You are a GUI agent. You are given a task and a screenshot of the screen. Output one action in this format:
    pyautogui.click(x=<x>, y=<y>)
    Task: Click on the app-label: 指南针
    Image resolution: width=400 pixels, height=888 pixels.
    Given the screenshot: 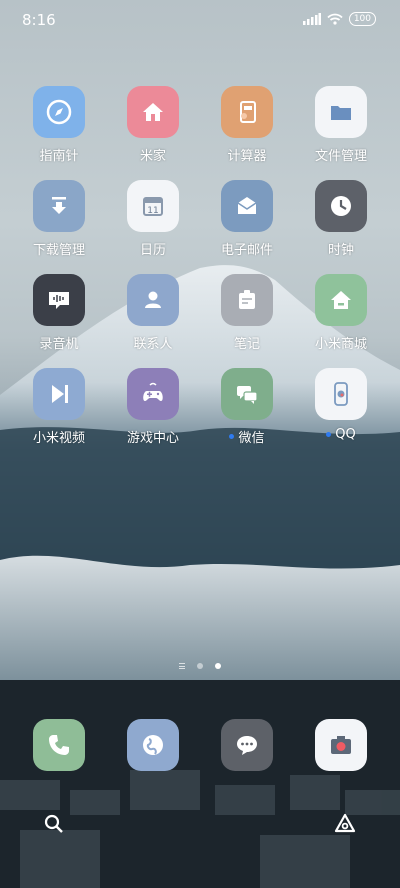 What is the action you would take?
    pyautogui.click(x=59, y=156)
    